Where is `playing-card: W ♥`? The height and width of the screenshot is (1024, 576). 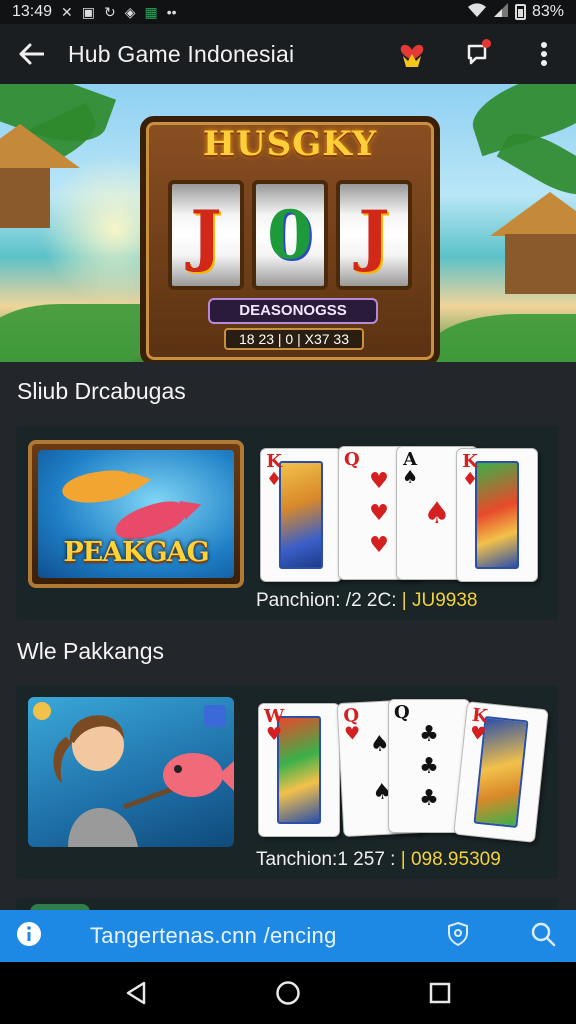
playing-card: W ♥ is located at coordinates (299, 770).